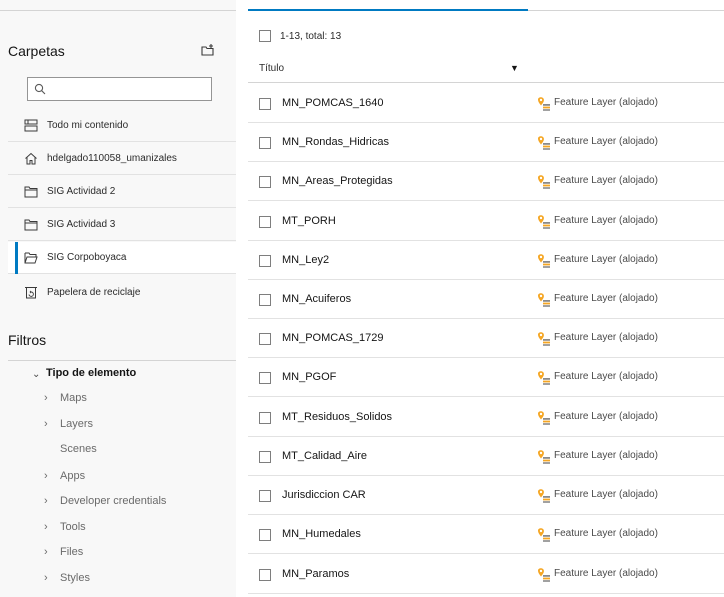 Image resolution: width=724 pixels, height=597 pixels. Describe the element at coordinates (81, 224) in the screenshot. I see `folder-label: SIG Actividad 3` at that location.